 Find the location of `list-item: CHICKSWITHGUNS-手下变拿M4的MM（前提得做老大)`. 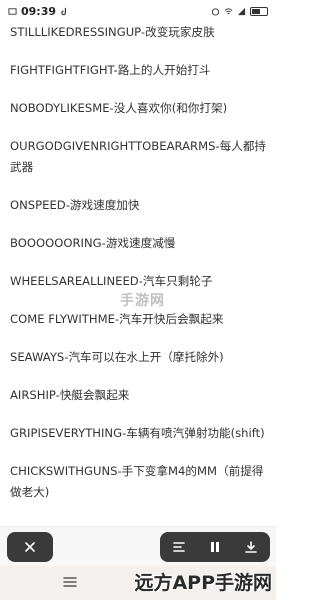

list-item: CHICKSWITHGUNS-手下变拿M4的MM（前提得做老大) is located at coordinates (137, 481).